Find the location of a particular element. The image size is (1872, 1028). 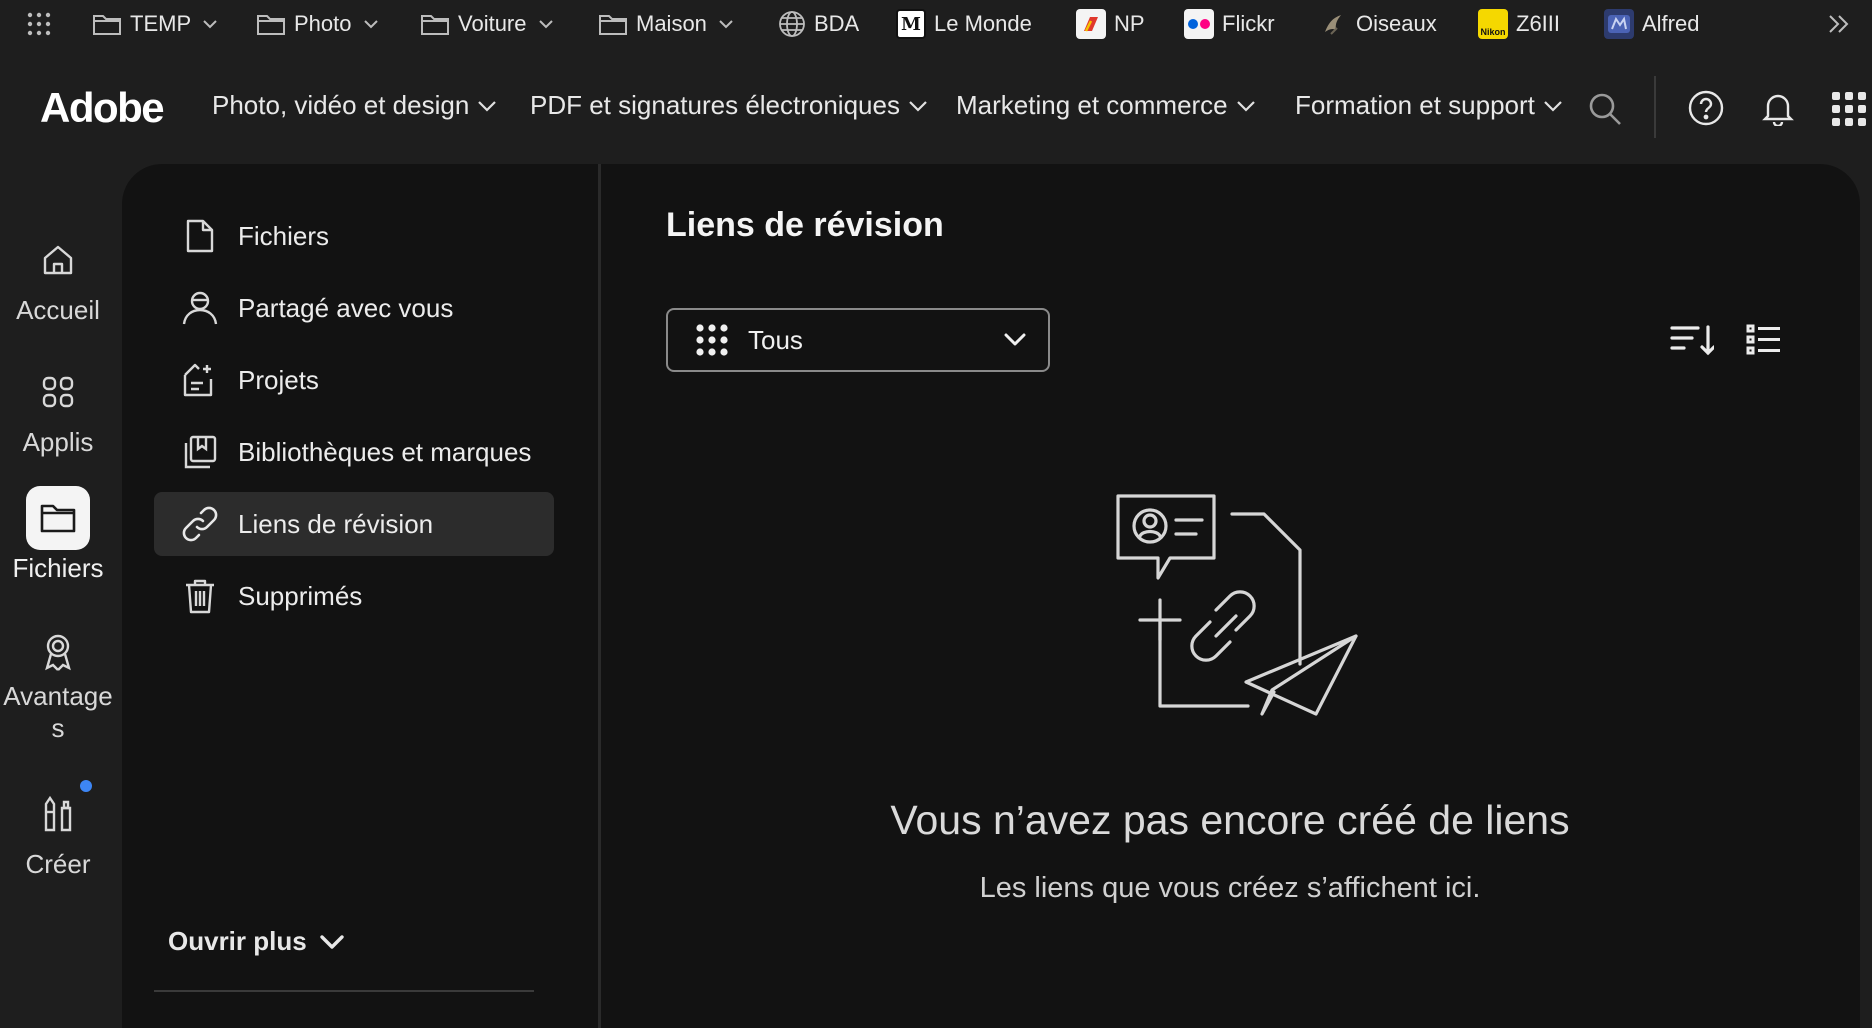

bookmark-folder-temp: TEMP is located at coordinates (154, 24).